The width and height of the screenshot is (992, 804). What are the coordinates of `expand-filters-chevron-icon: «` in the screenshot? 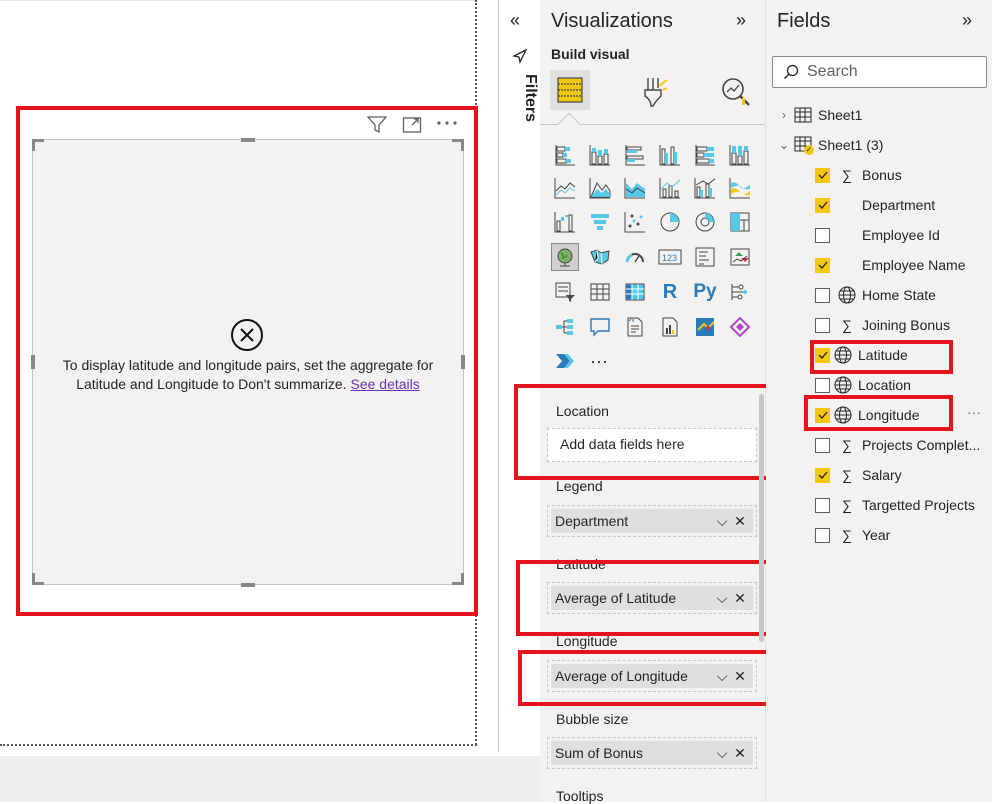 It's located at (515, 20).